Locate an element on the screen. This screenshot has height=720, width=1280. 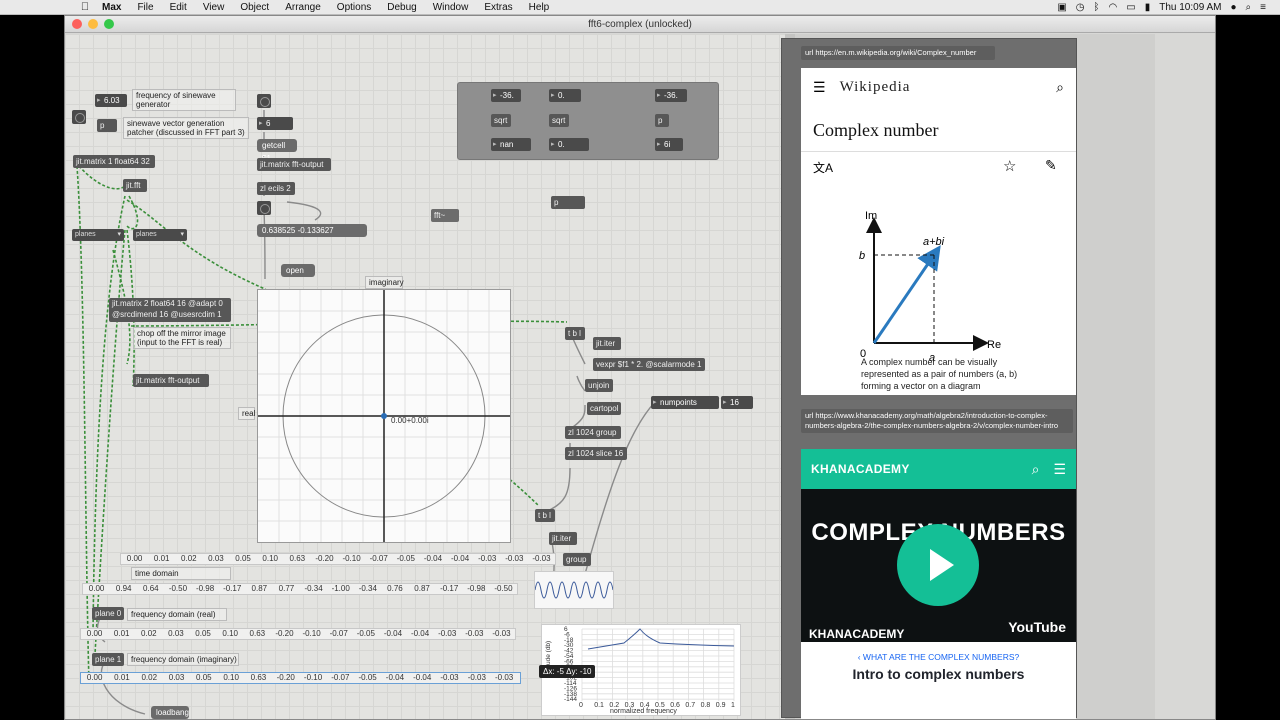
slider-value: 0.76 is located at coordinates (394, 589).